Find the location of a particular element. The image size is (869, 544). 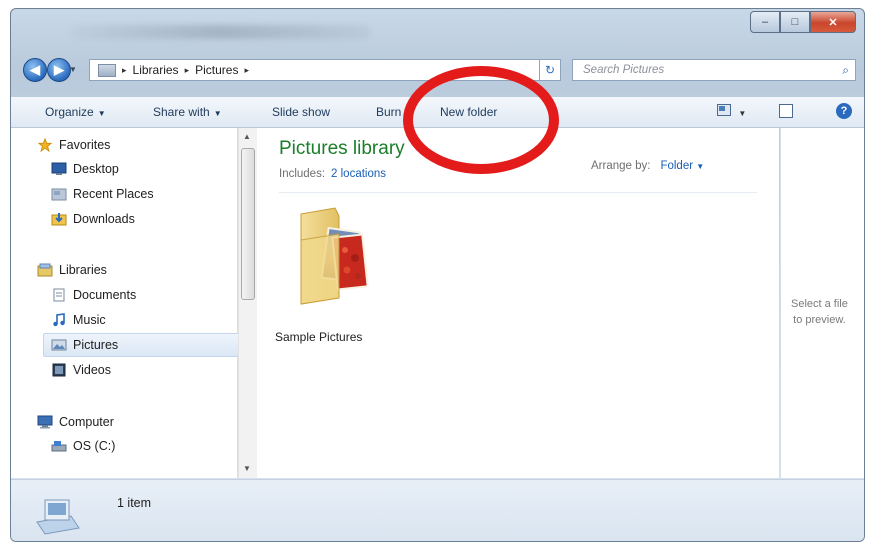

drive-icon is located at coordinates (59, 446).